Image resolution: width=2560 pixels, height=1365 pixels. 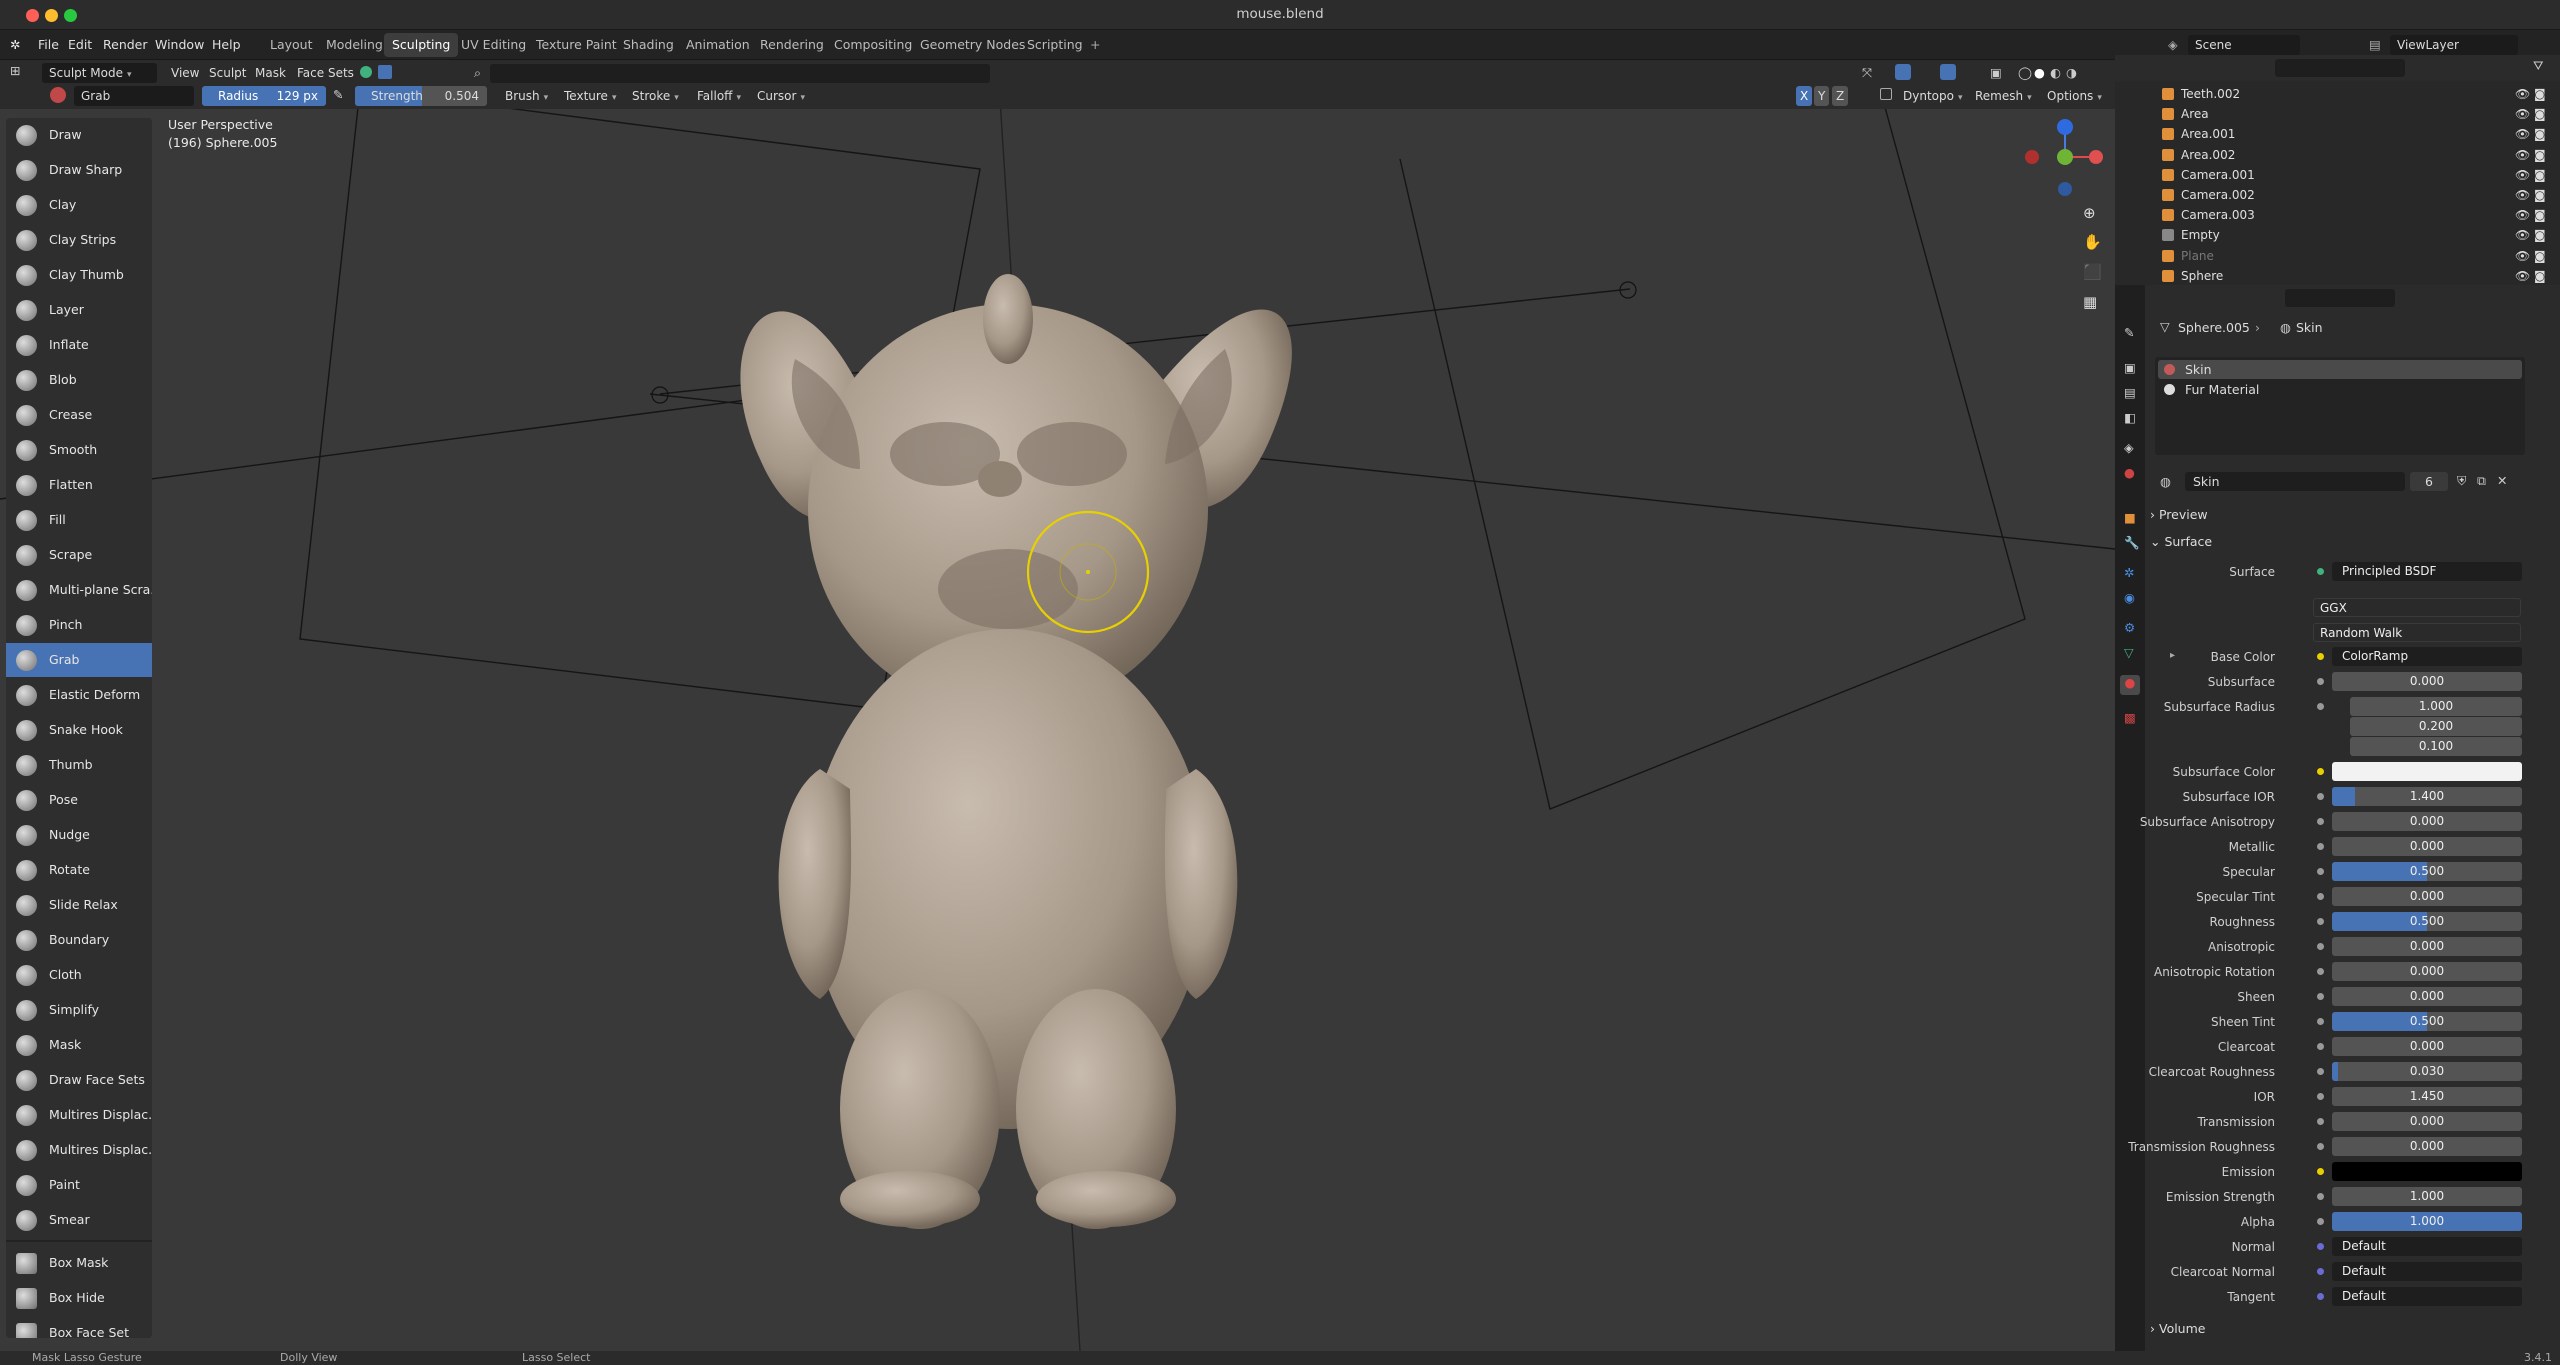 I want to click on tool-clay-thumb: Clay Thumb, so click(x=79, y=275).